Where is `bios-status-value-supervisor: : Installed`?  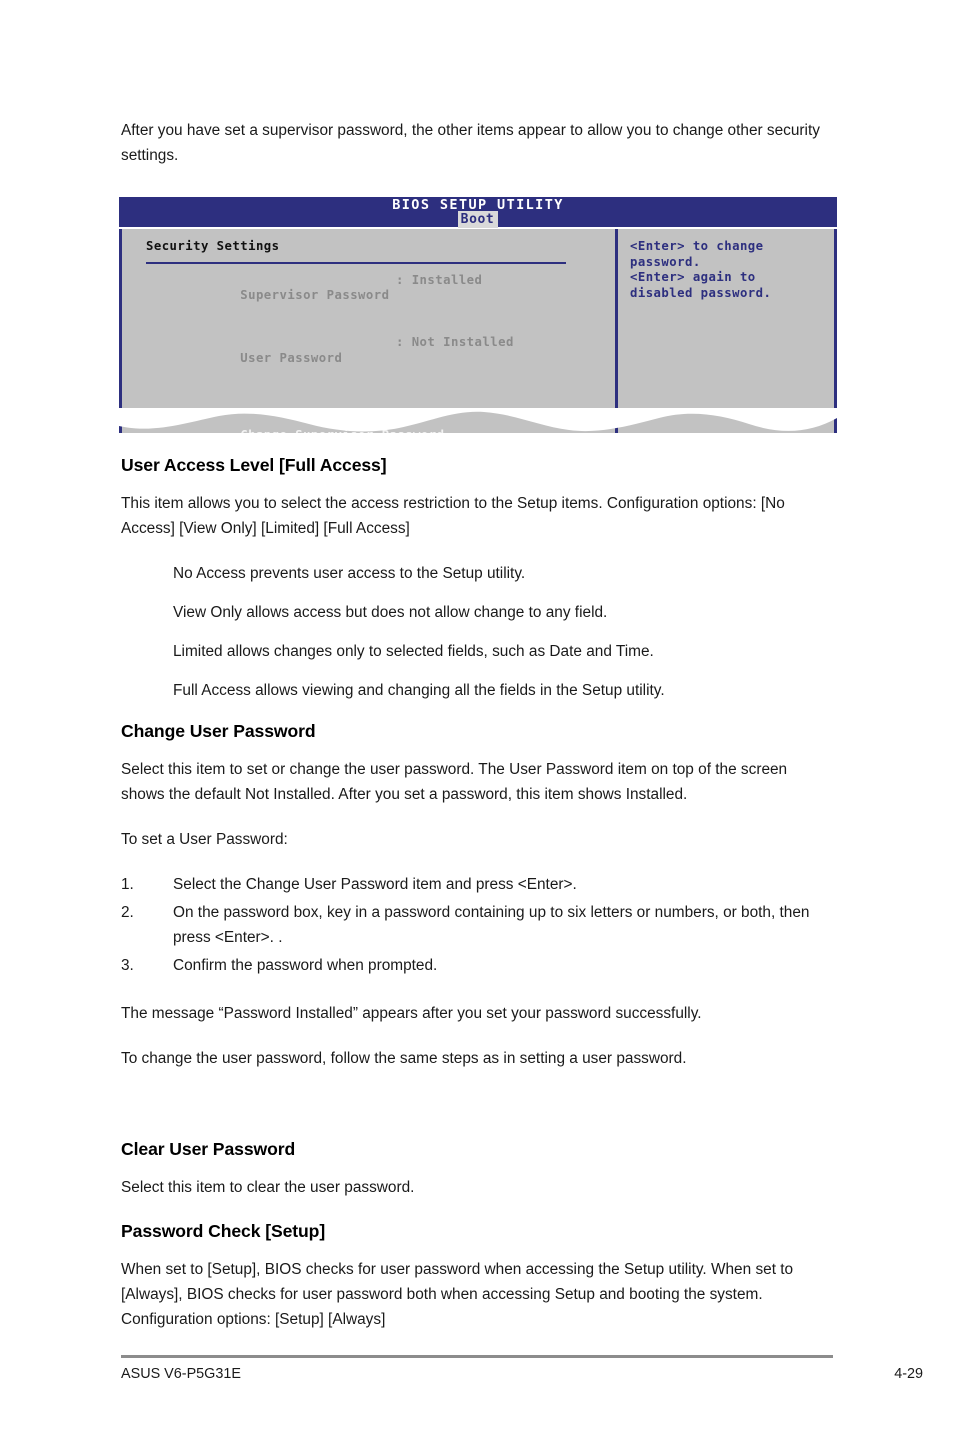
bios-status-value-supervisor: : Installed is located at coordinates (439, 279).